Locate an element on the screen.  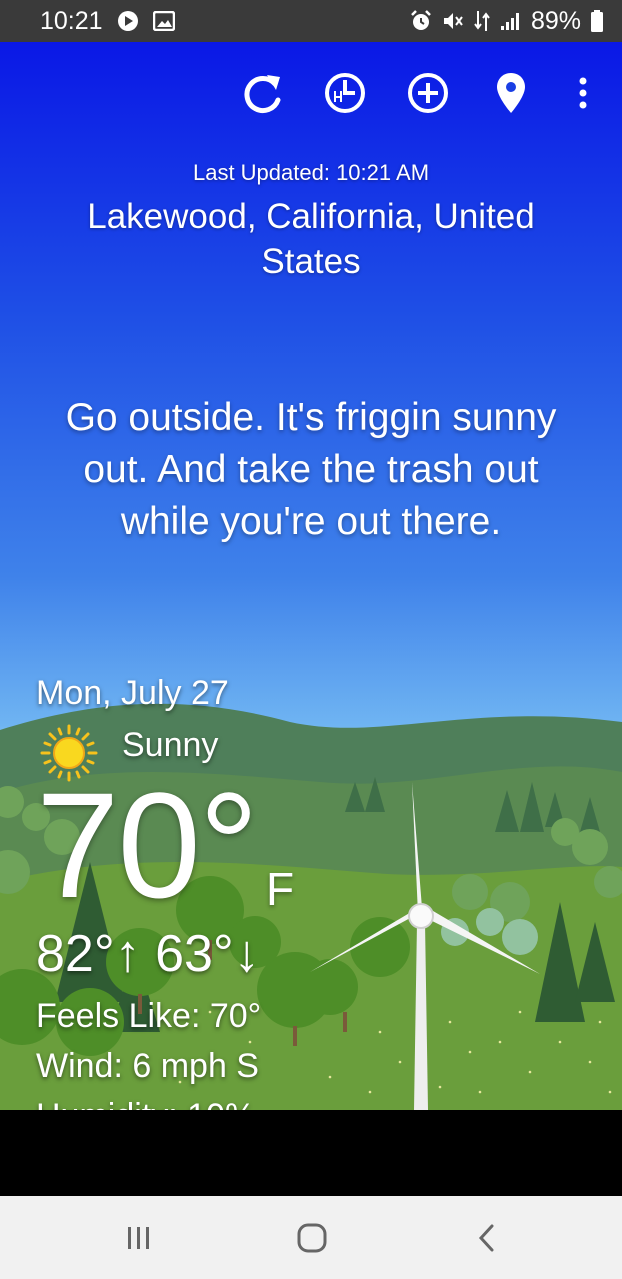
forecast-date: Mon, July 27 is located at coordinates (132, 693).